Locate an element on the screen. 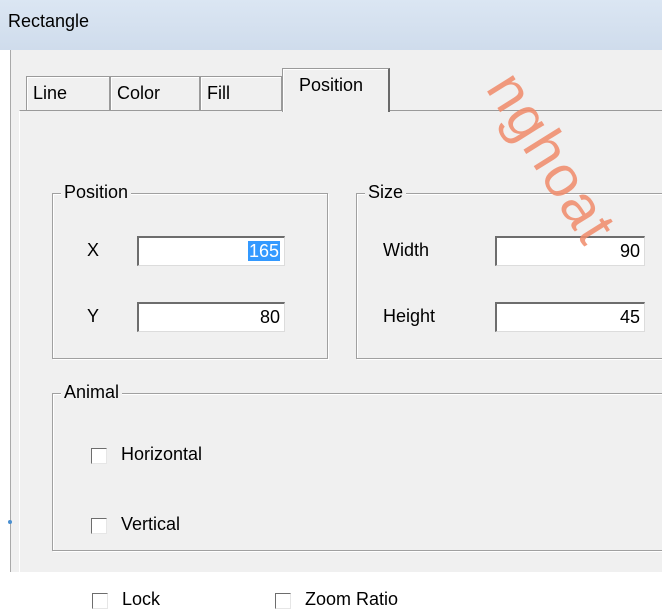 The width and height of the screenshot is (662, 610). tab-position-label: Position is located at coordinates (331, 85).